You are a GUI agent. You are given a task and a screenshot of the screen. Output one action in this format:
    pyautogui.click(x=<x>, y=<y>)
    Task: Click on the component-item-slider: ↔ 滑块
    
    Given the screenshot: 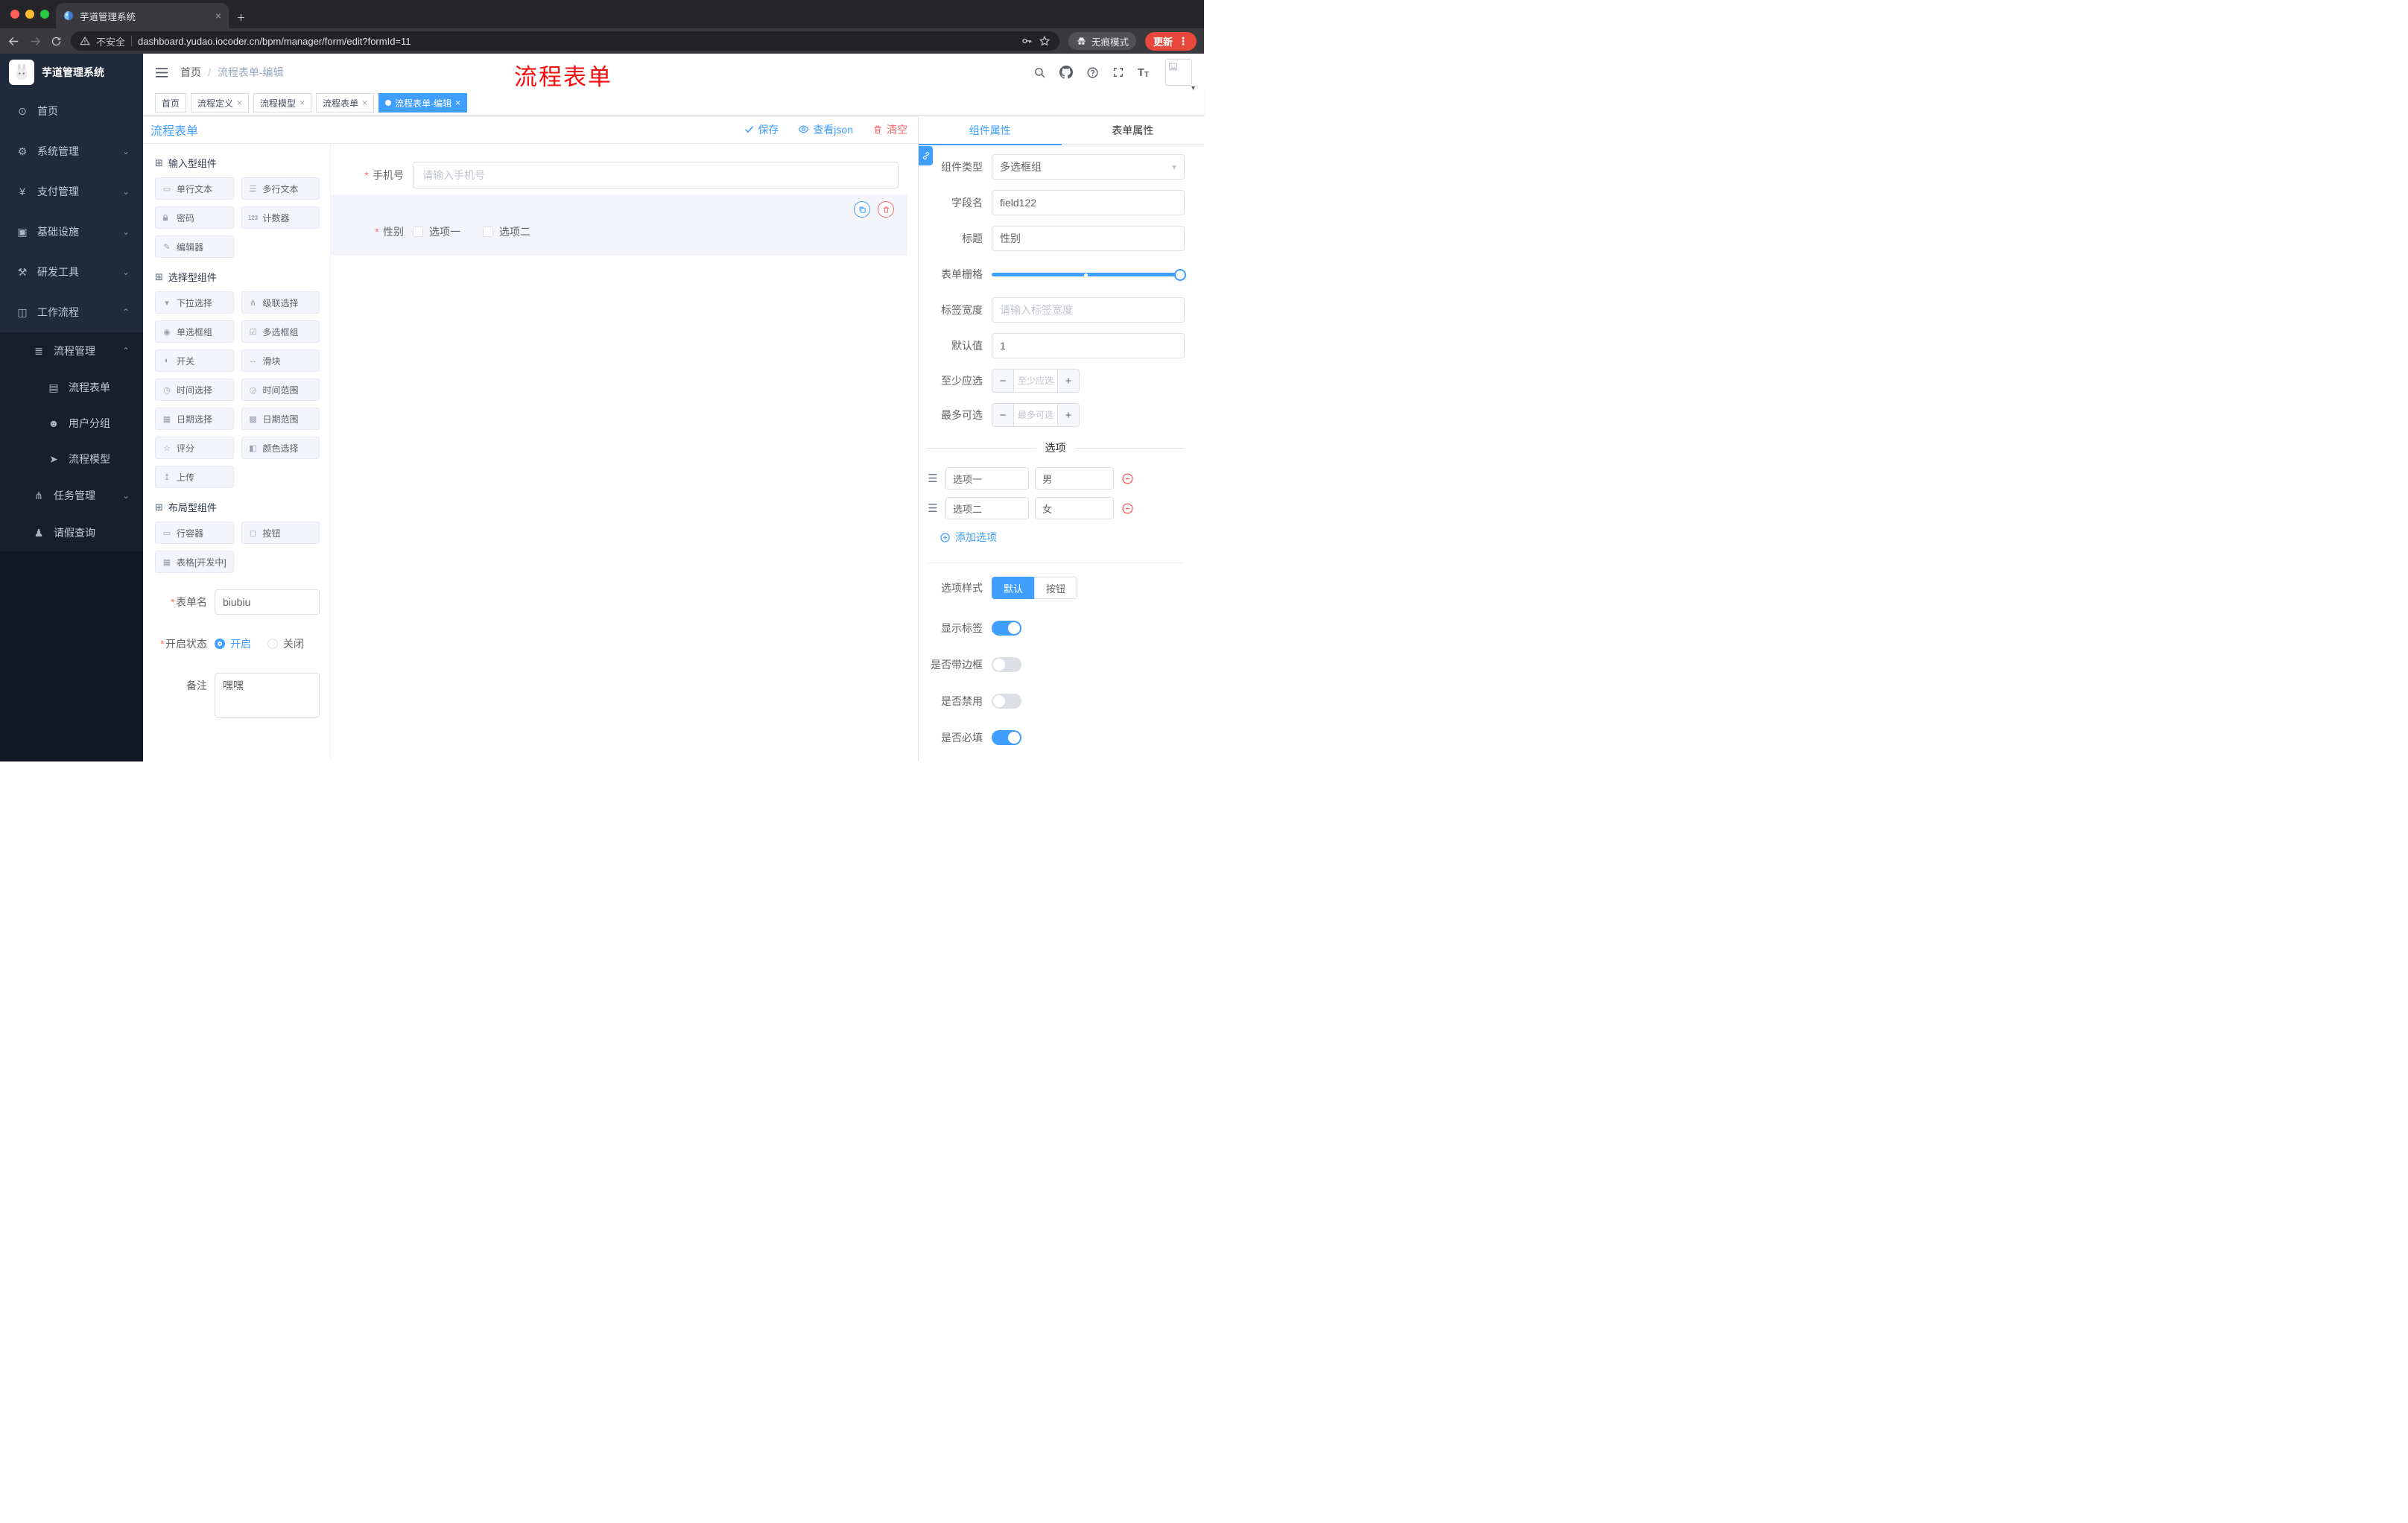 What is the action you would take?
    pyautogui.click(x=280, y=361)
    